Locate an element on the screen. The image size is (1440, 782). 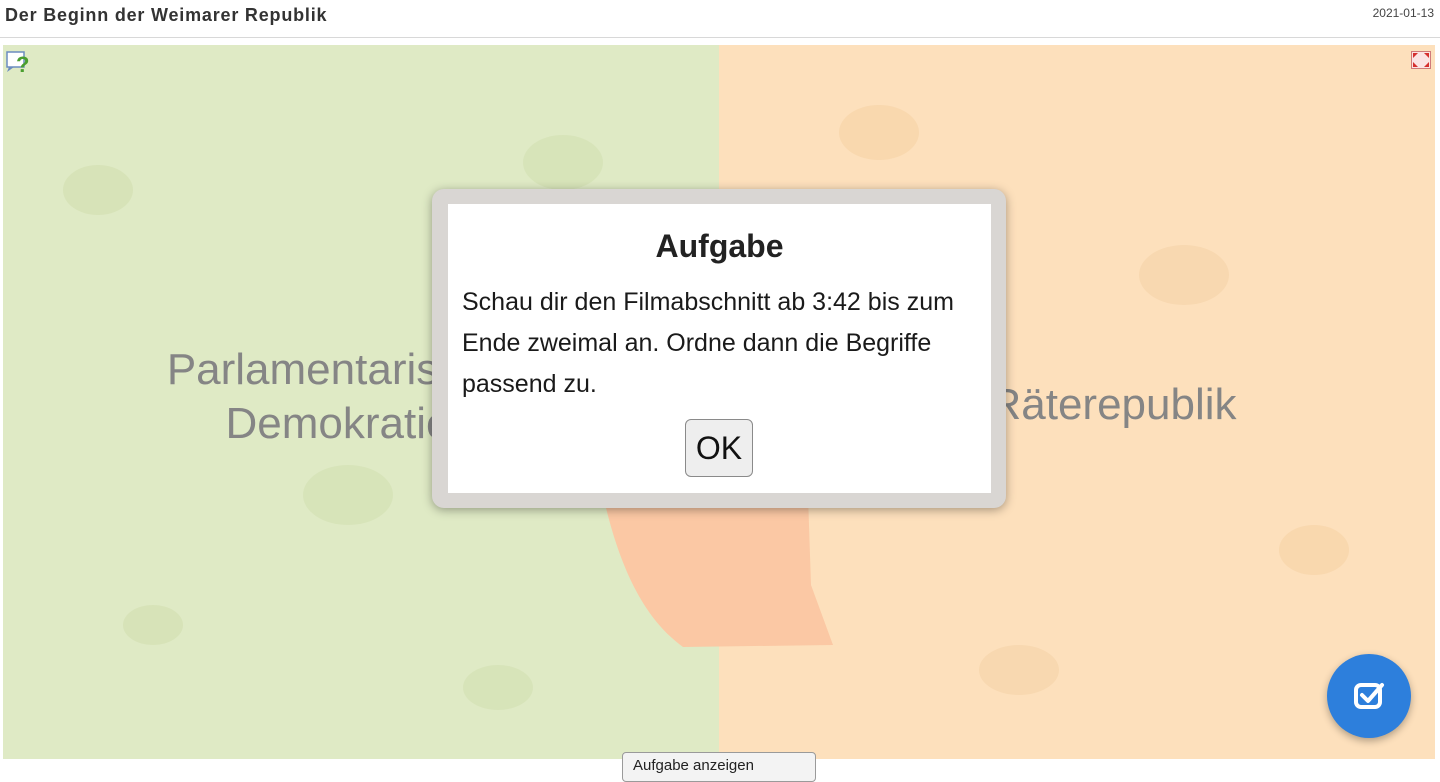
fullscreen-icon is located at coordinates (1421, 60).